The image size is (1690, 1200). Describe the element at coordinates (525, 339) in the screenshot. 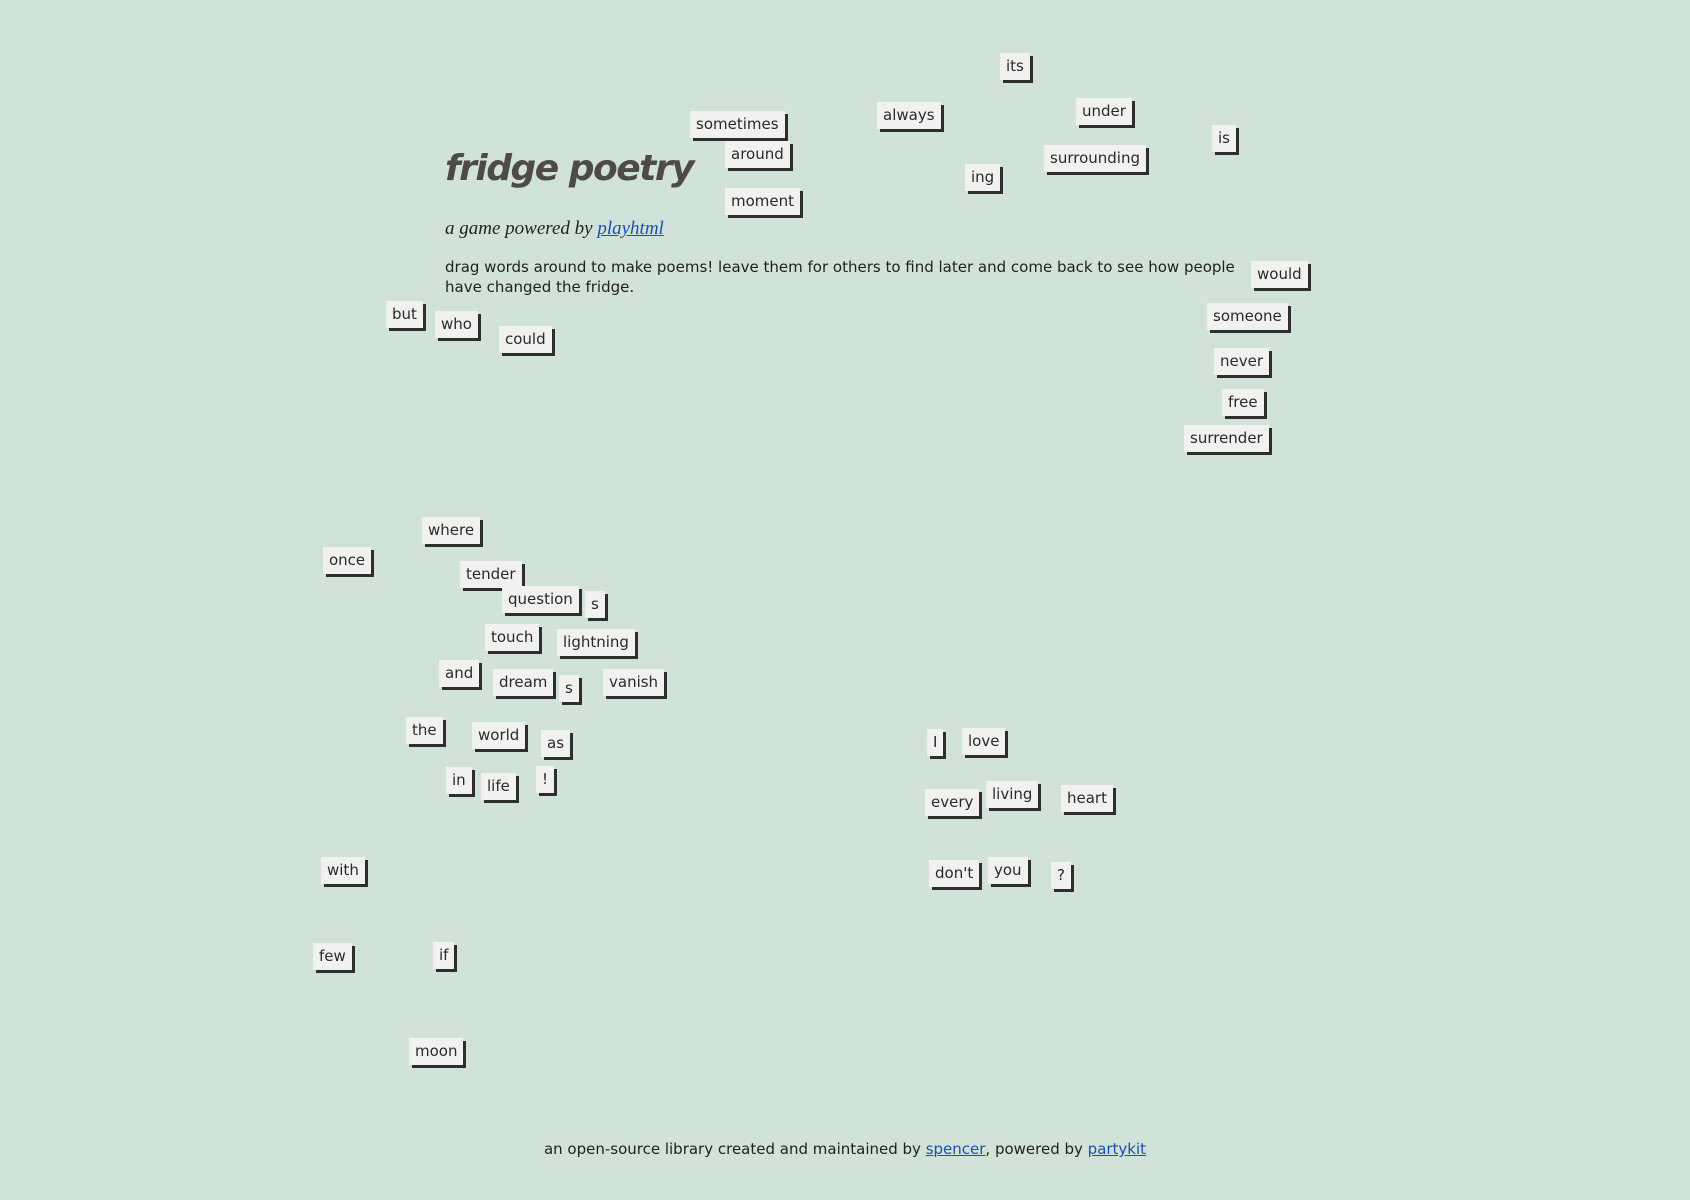

I see `word-magnet: could` at that location.